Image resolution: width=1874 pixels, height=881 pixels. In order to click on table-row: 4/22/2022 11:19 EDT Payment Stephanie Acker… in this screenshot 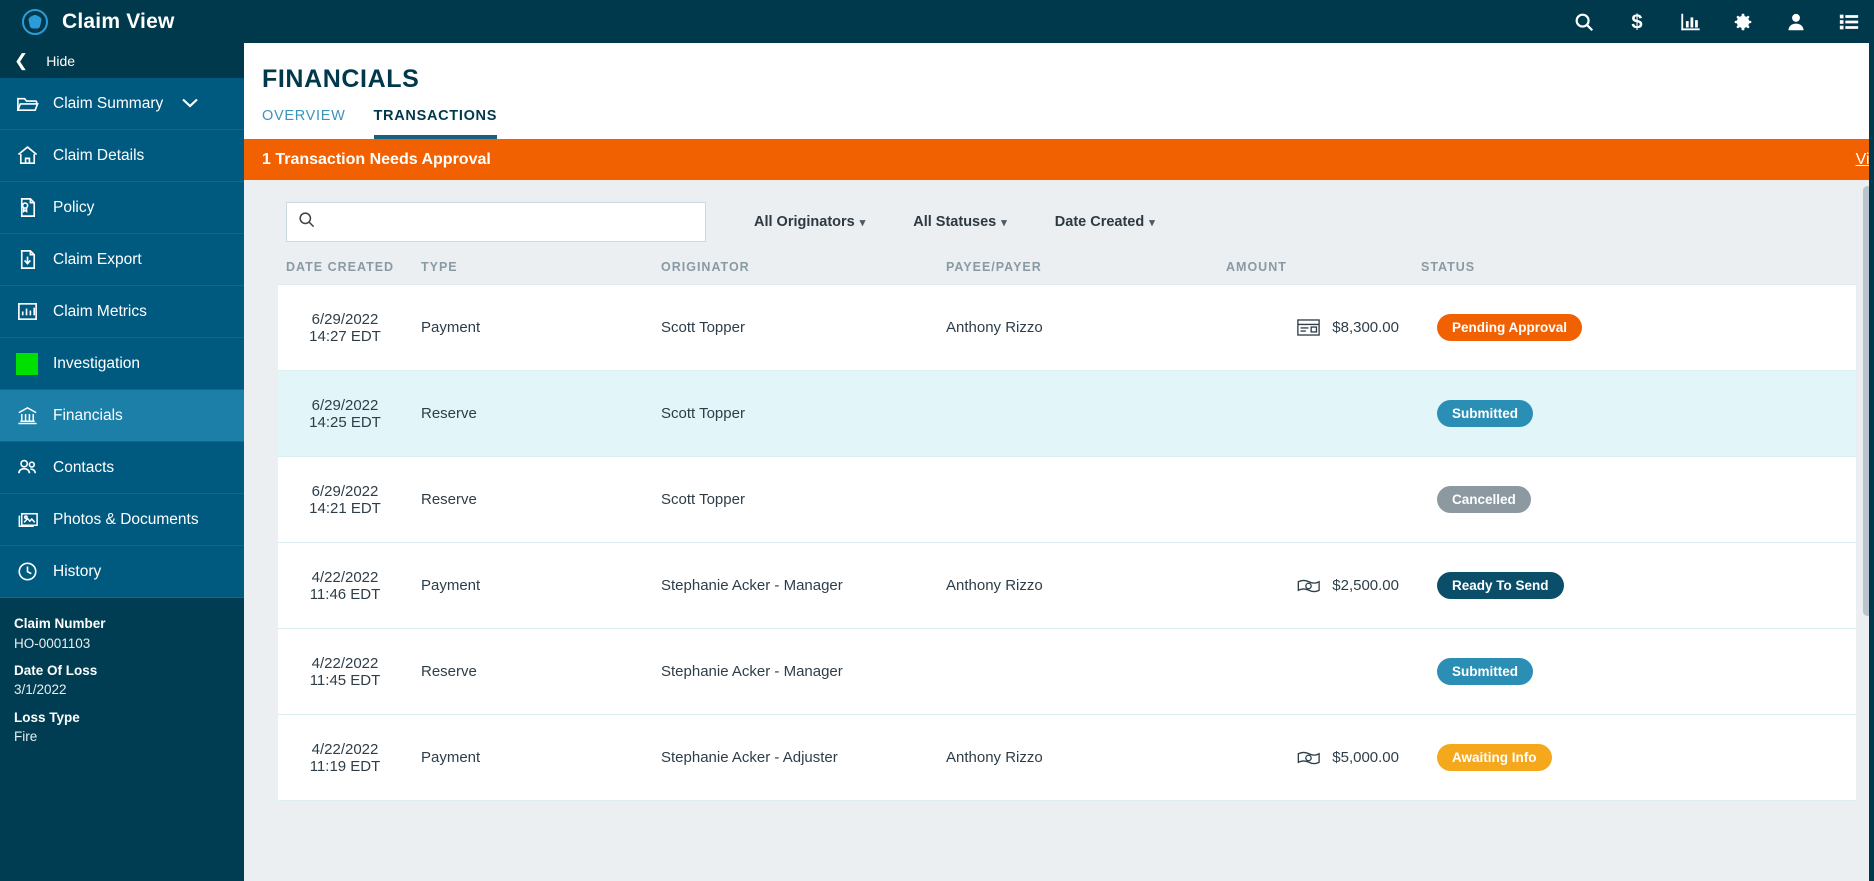, I will do `click(1067, 758)`.